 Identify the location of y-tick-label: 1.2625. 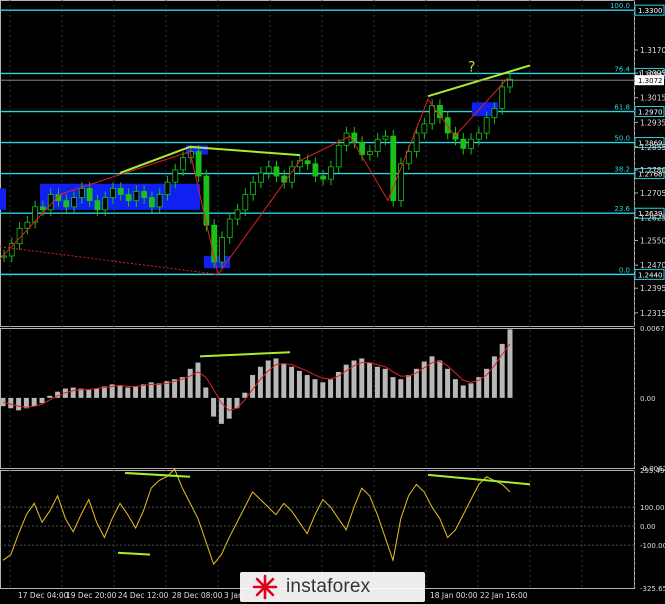
(652, 218).